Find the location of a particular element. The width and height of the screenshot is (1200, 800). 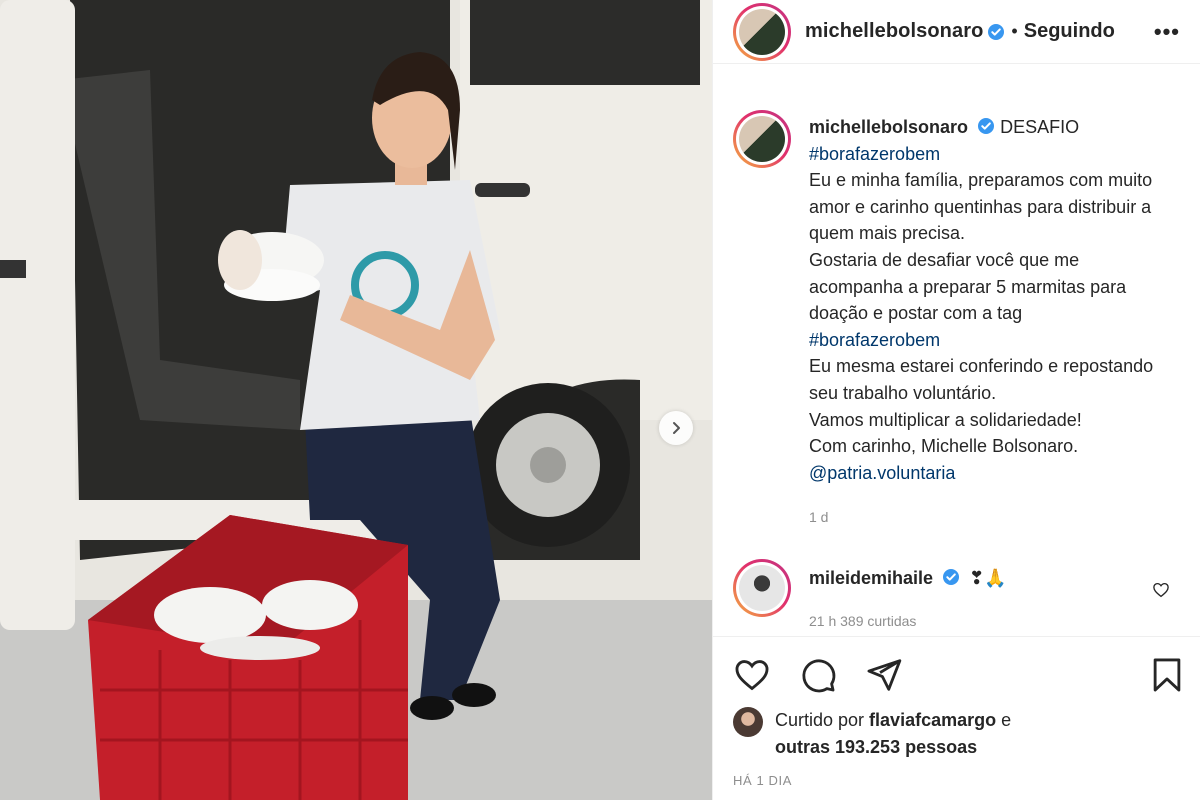

bookmark-icon is located at coordinates (1167, 675).